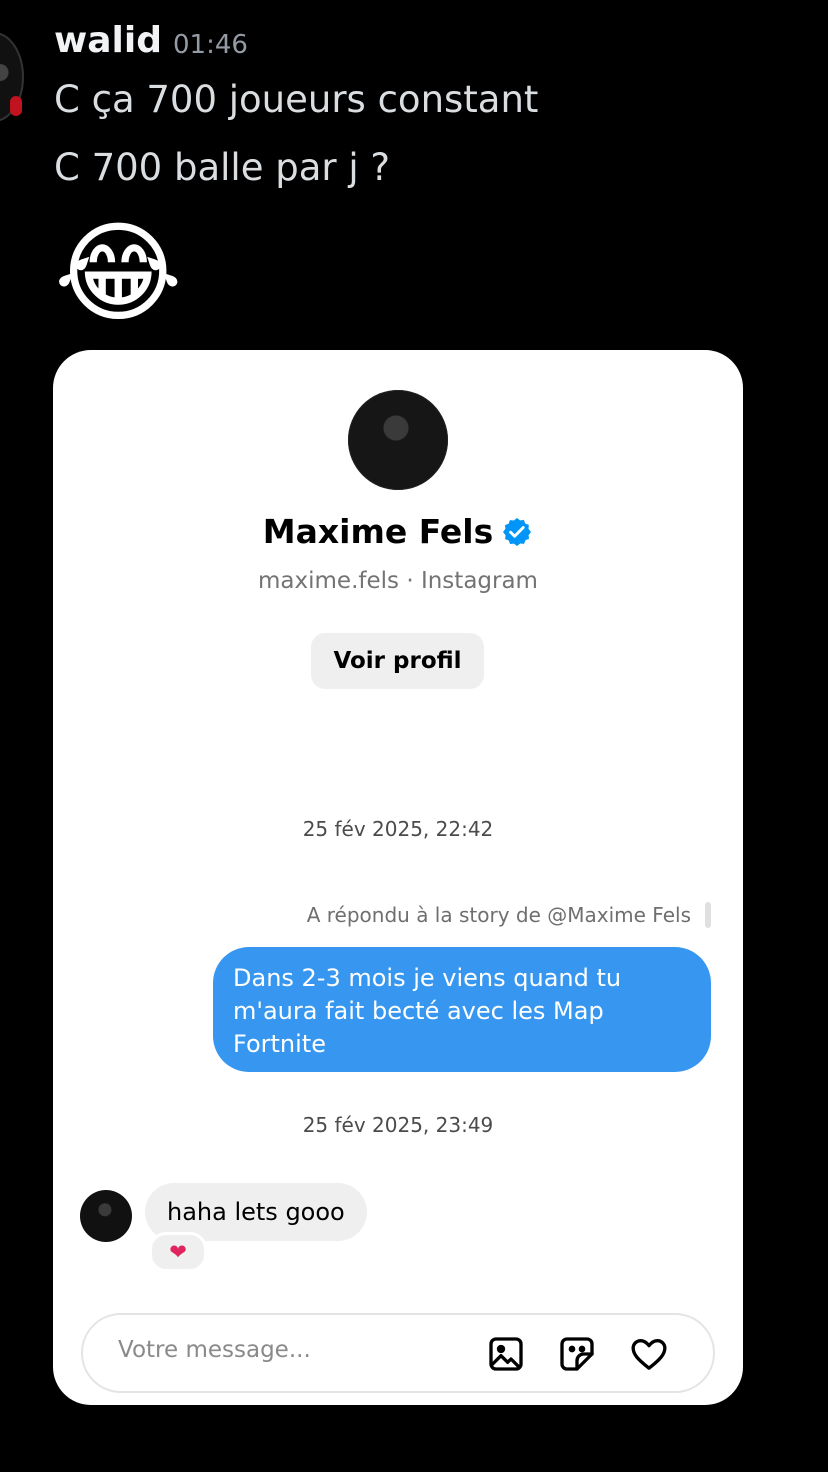 This screenshot has width=828, height=1472. What do you see at coordinates (12, 77) in the screenshot?
I see `user-avatar` at bounding box center [12, 77].